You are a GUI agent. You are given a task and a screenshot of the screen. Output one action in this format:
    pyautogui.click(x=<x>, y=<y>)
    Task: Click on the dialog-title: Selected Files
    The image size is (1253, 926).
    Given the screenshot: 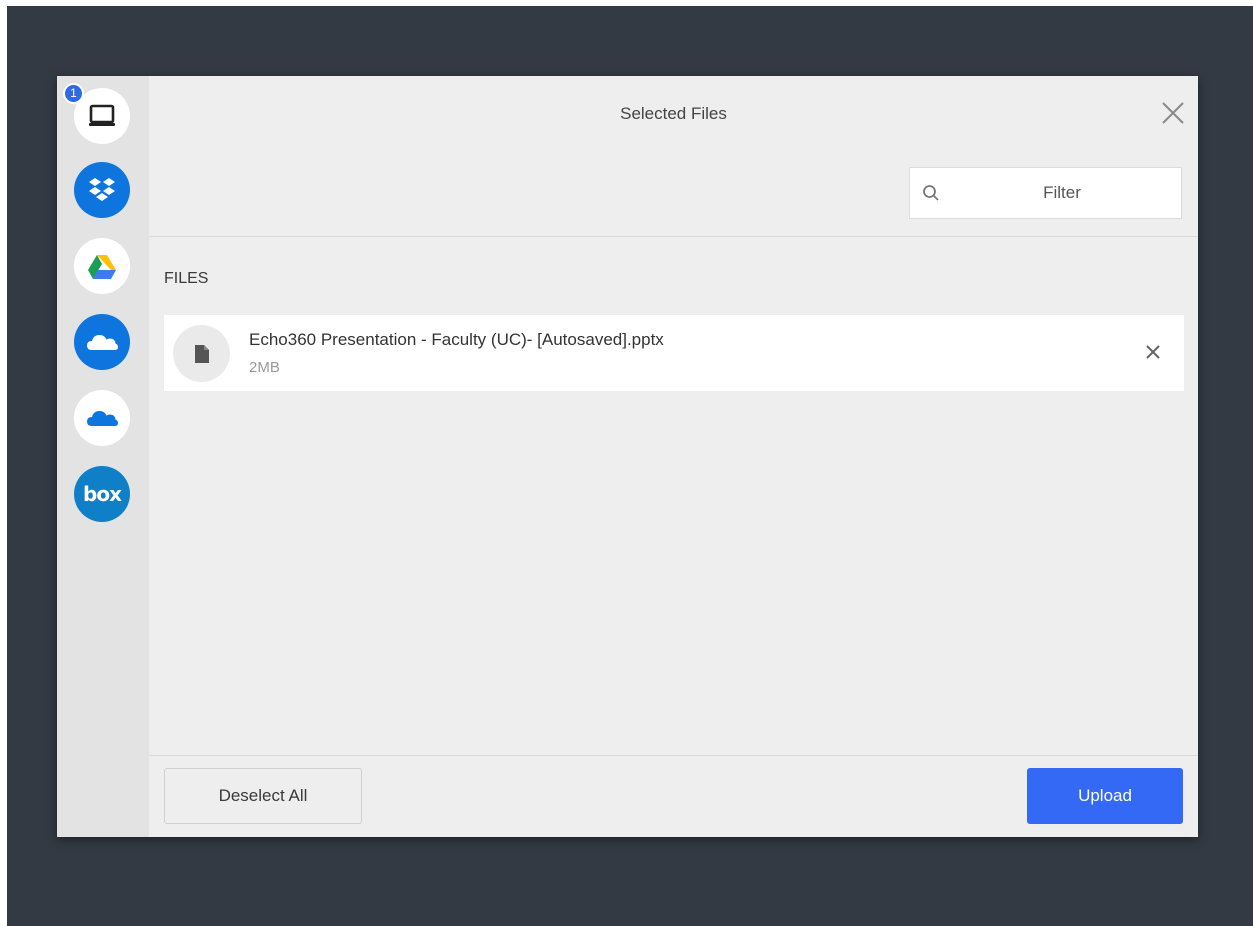 What is the action you would take?
    pyautogui.click(x=673, y=113)
    